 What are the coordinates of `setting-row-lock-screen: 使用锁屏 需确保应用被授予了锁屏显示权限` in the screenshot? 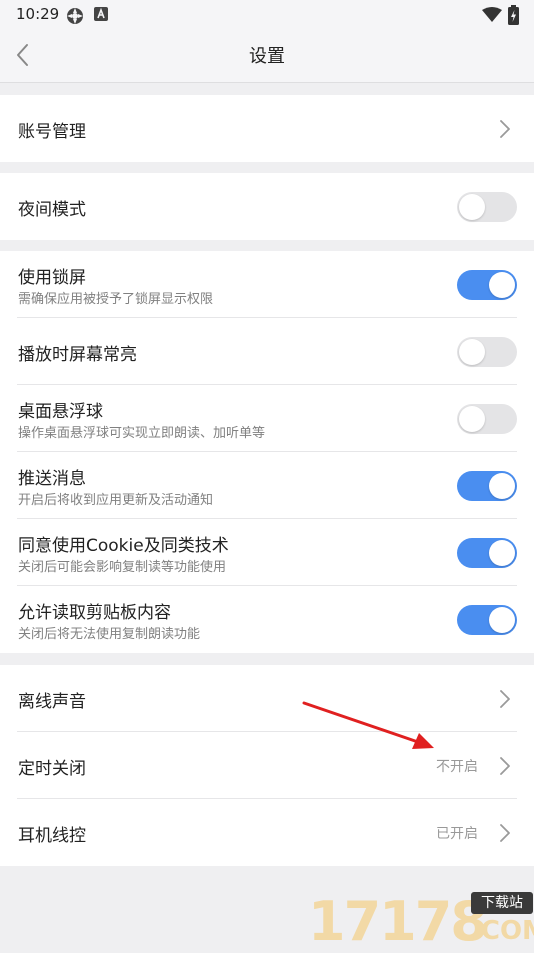 It's located at (267, 284).